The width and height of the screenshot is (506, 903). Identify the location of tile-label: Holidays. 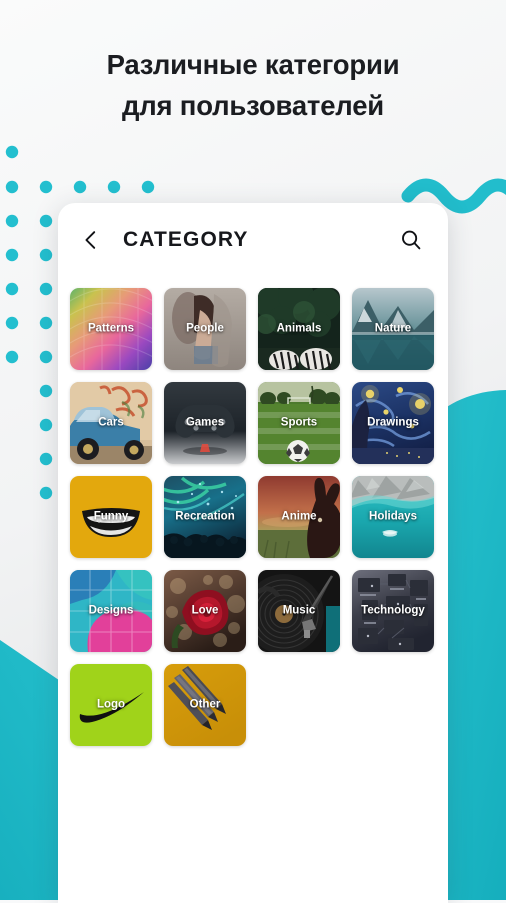
(393, 516).